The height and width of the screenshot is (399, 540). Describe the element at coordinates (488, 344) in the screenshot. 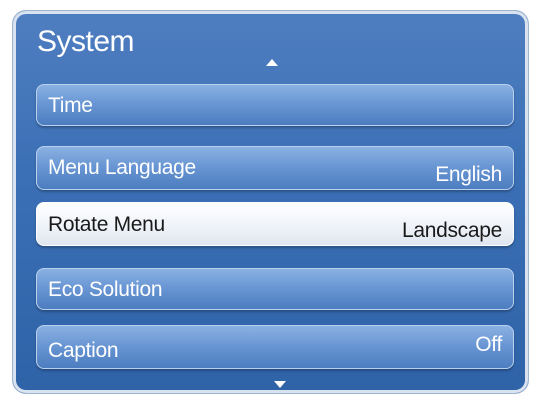

I see `menu-item-value: Off` at that location.